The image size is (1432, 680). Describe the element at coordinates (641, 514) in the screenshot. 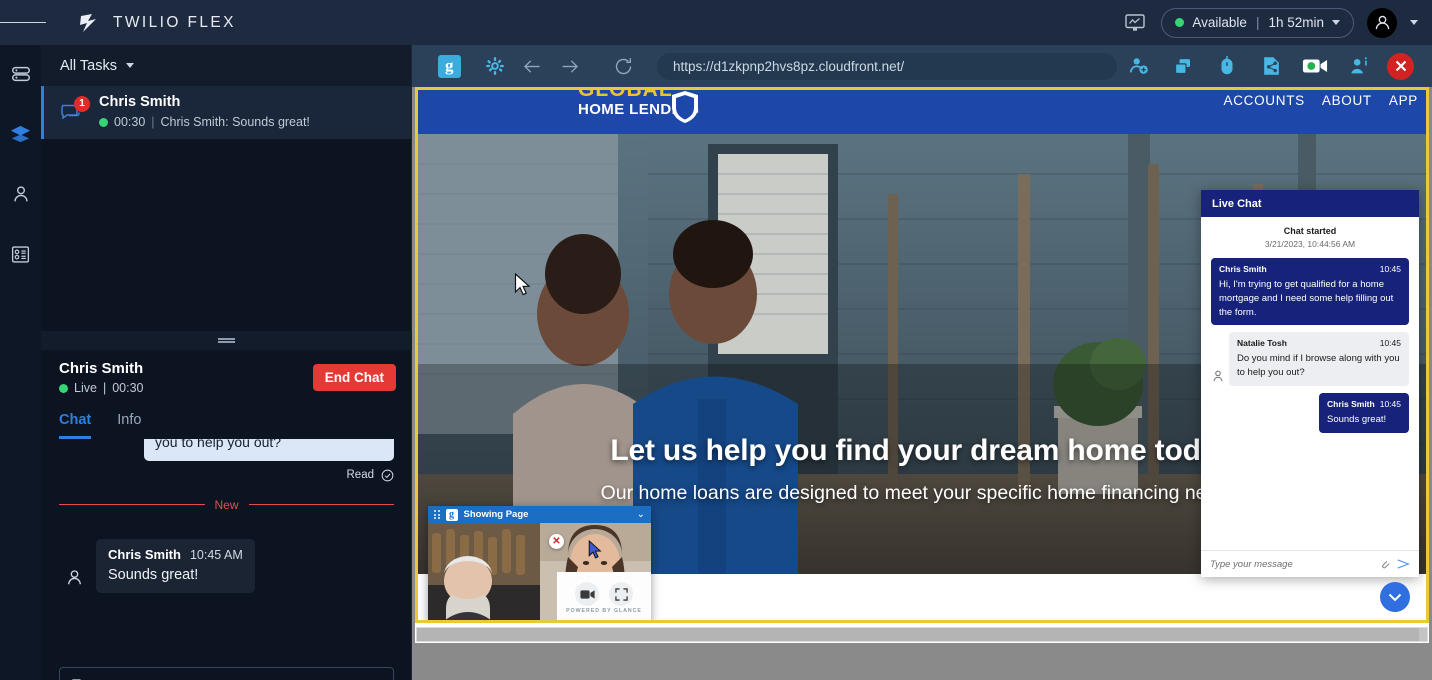

I see `chevron-down-icon: ⌄` at that location.